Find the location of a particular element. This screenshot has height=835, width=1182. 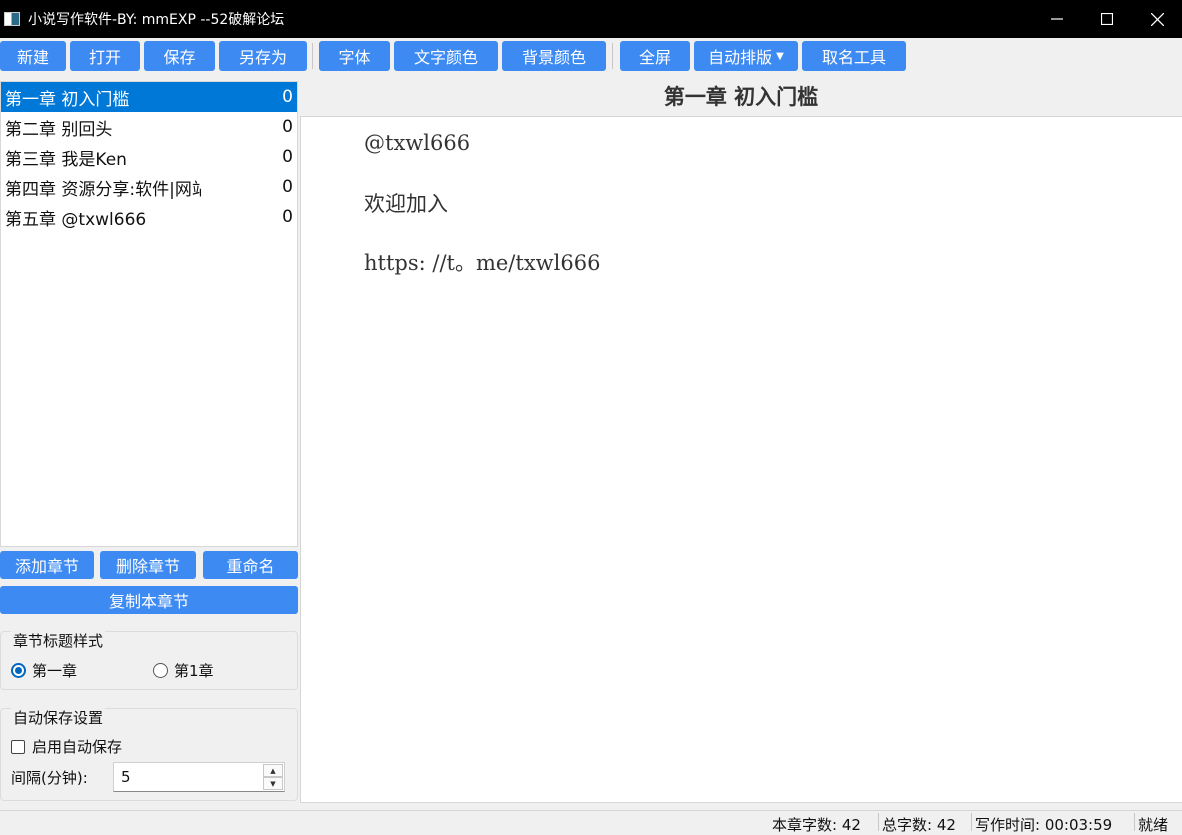

title-style-chinese-radio: 第一章 is located at coordinates (44, 670).